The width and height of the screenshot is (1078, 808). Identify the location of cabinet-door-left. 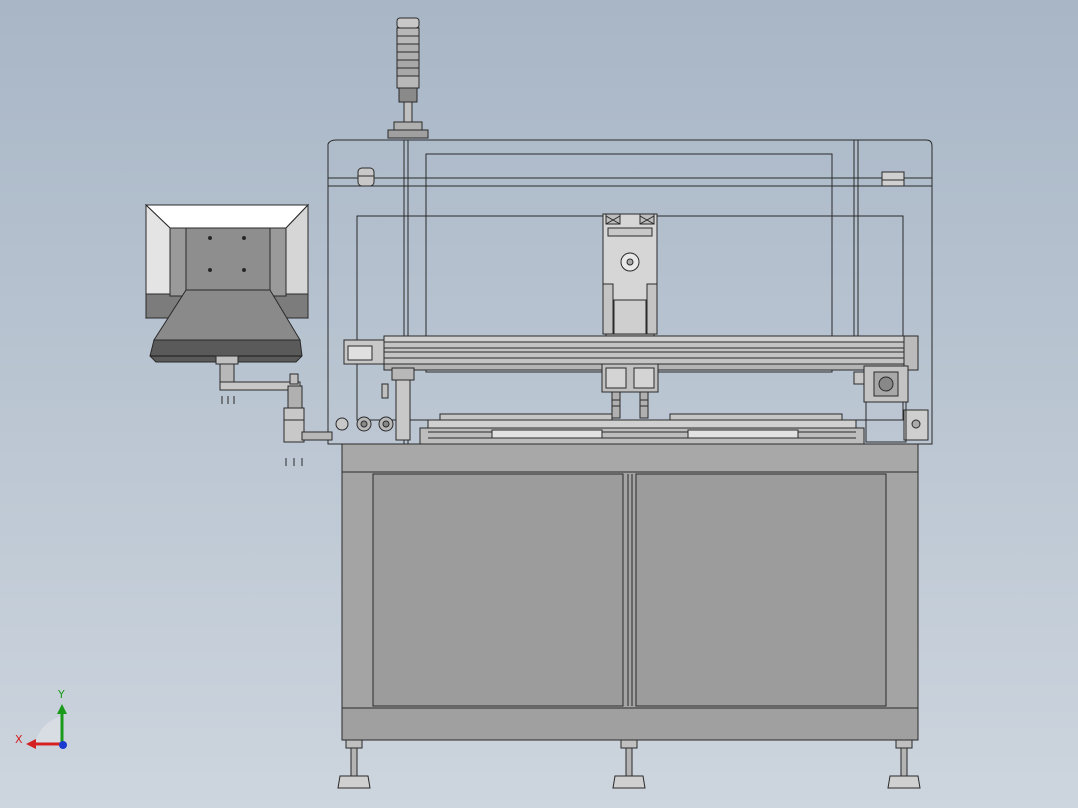
(498, 590).